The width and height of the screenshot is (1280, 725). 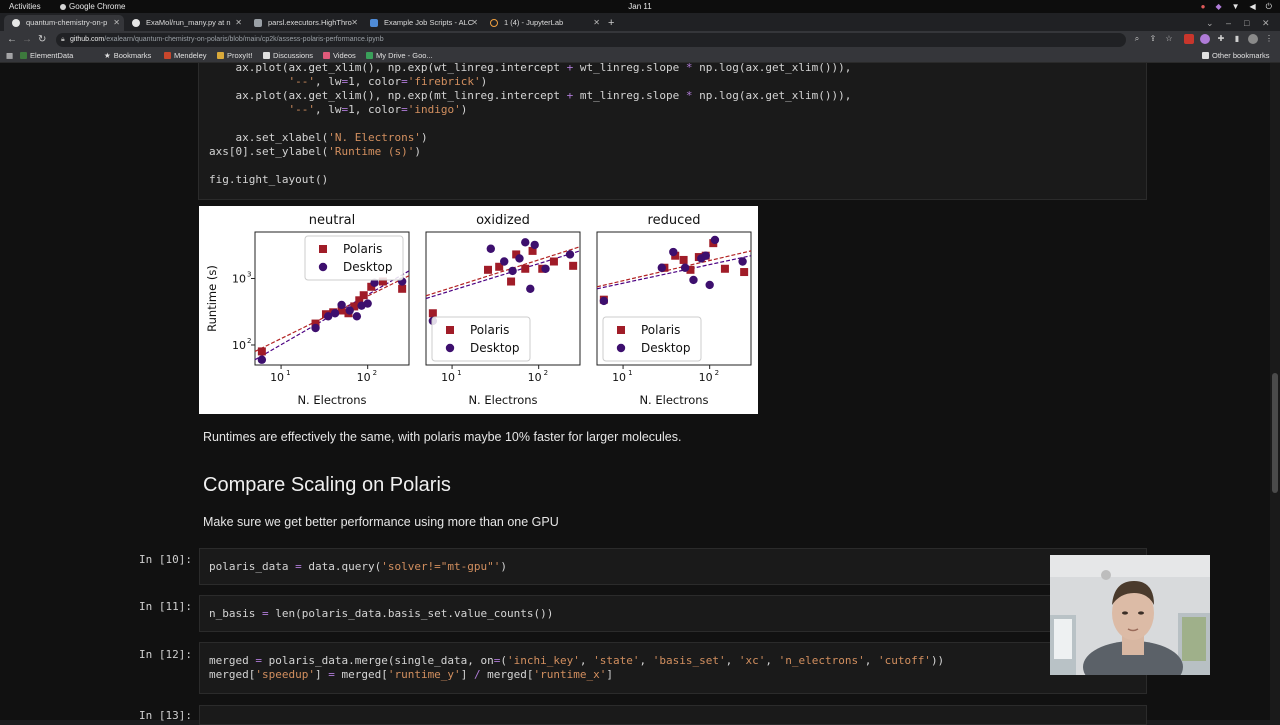 I want to click on tab-quantum-chemistry: quantum-chemistry-on-p ✕, so click(x=64, y=23).